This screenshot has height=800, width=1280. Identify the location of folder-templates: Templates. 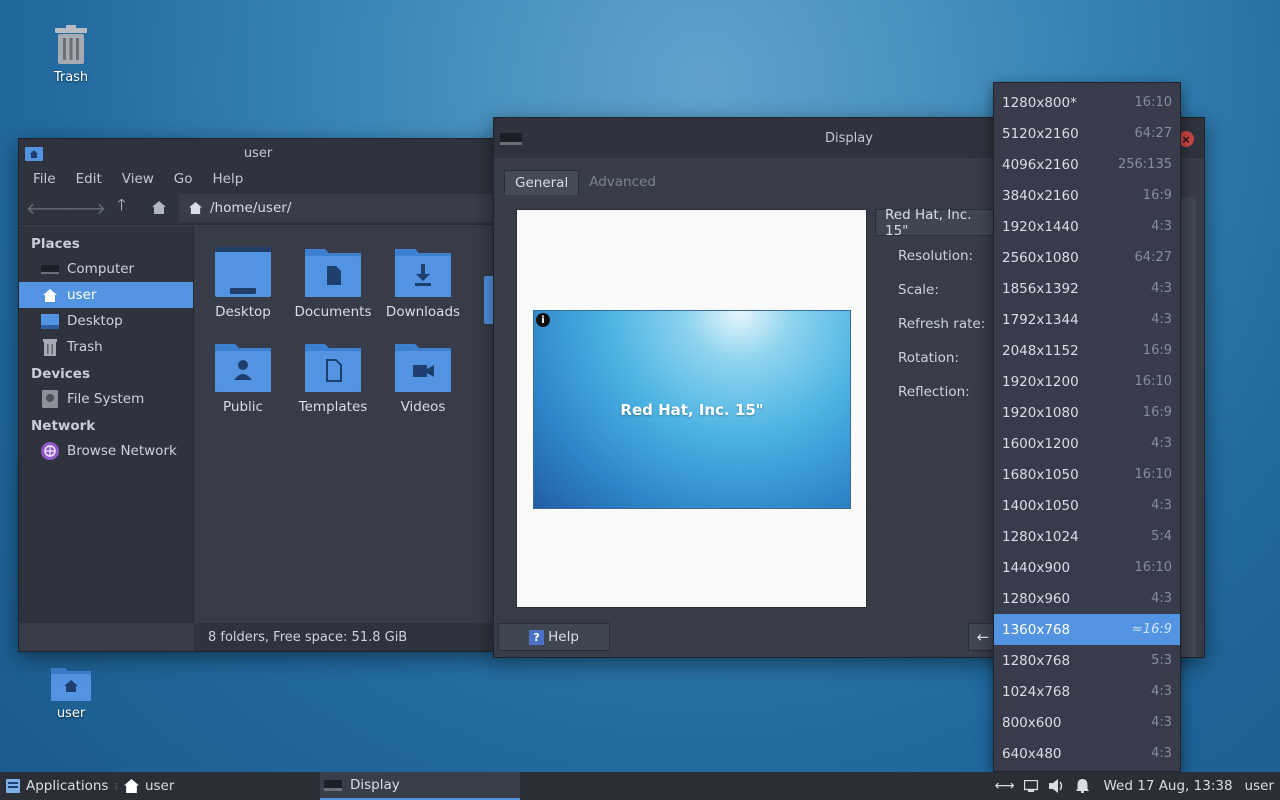
(333, 378).